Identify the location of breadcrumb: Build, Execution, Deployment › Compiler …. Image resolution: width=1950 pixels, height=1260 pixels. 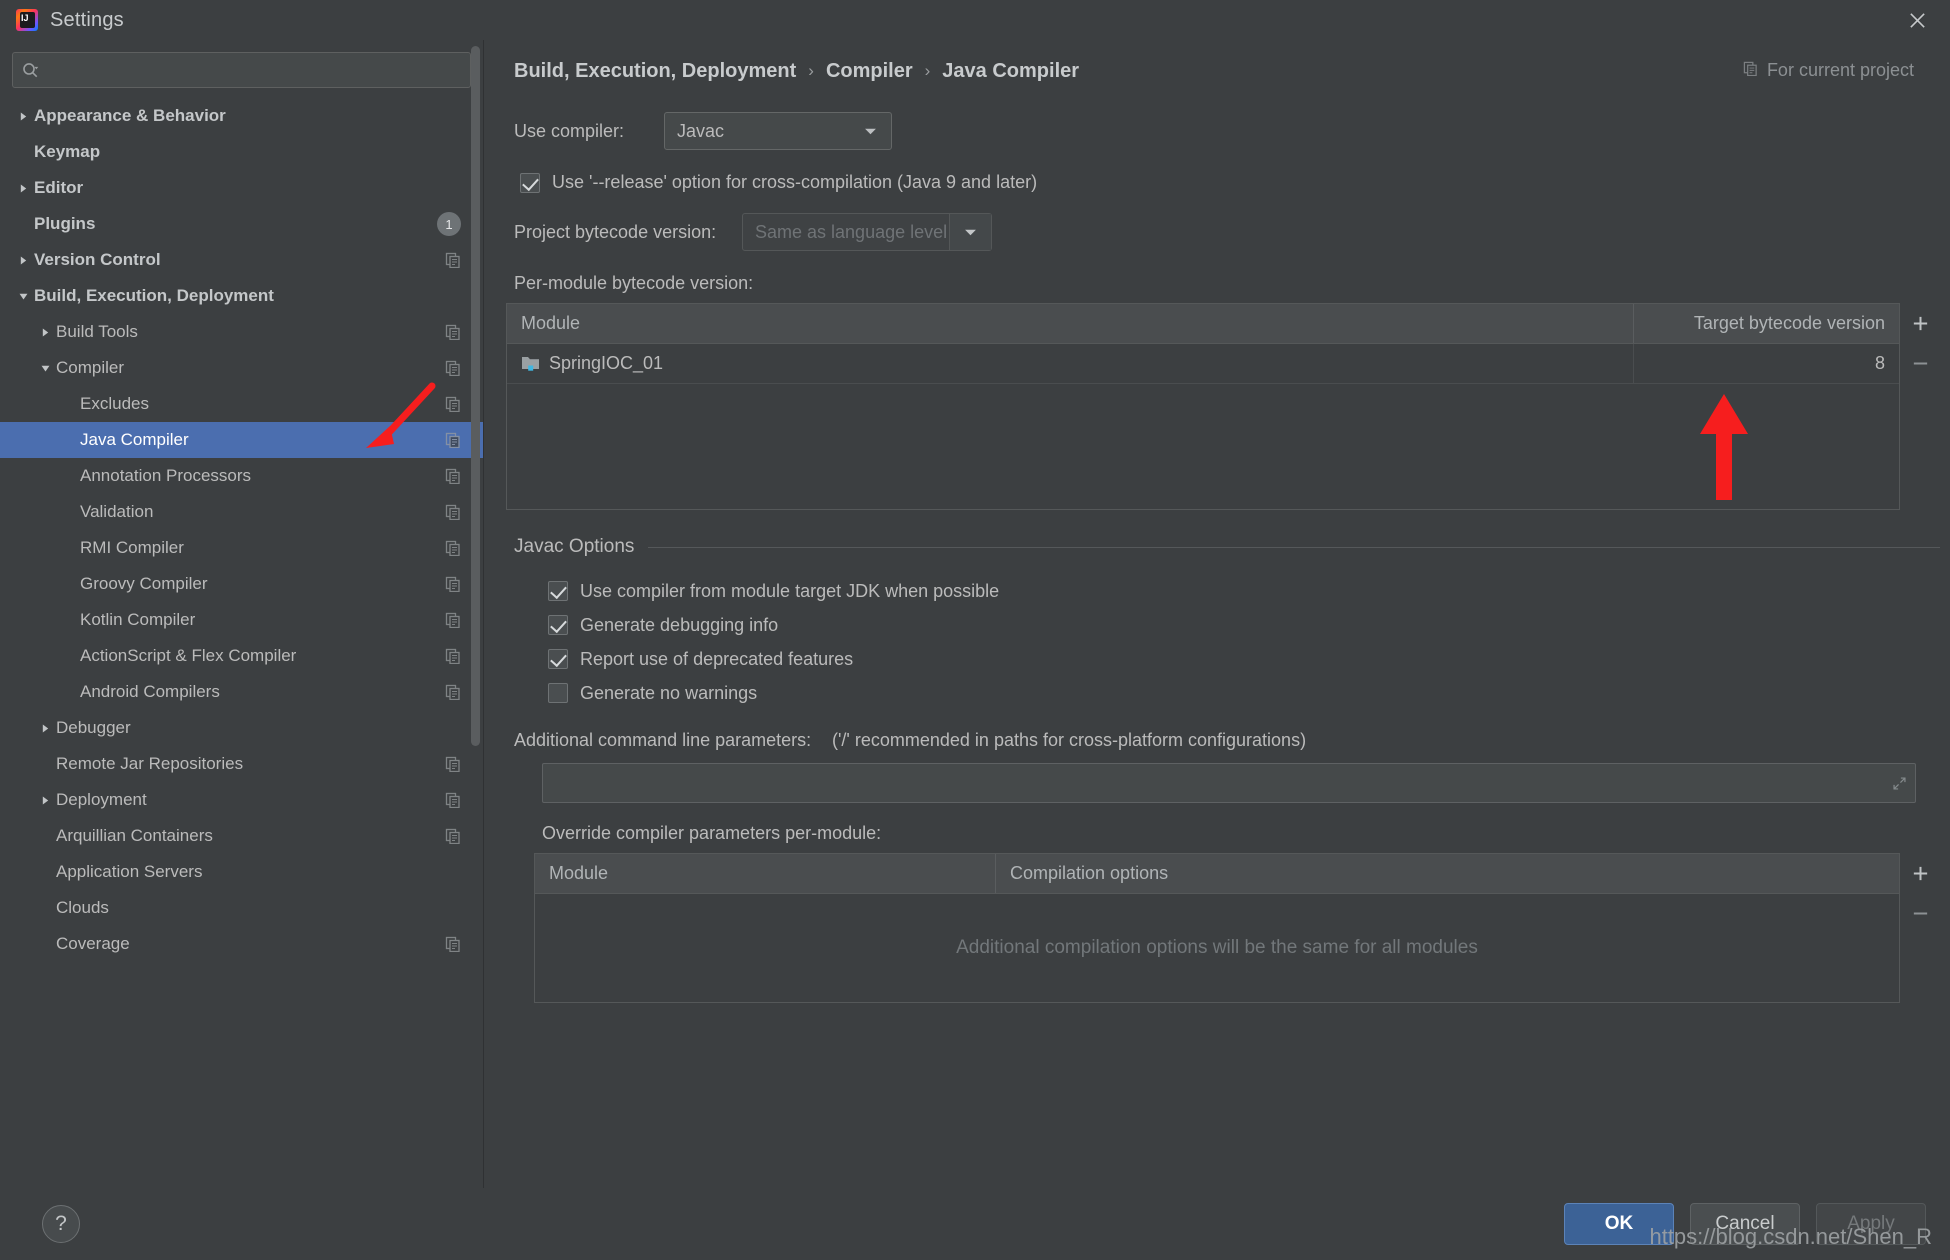
(1228, 71).